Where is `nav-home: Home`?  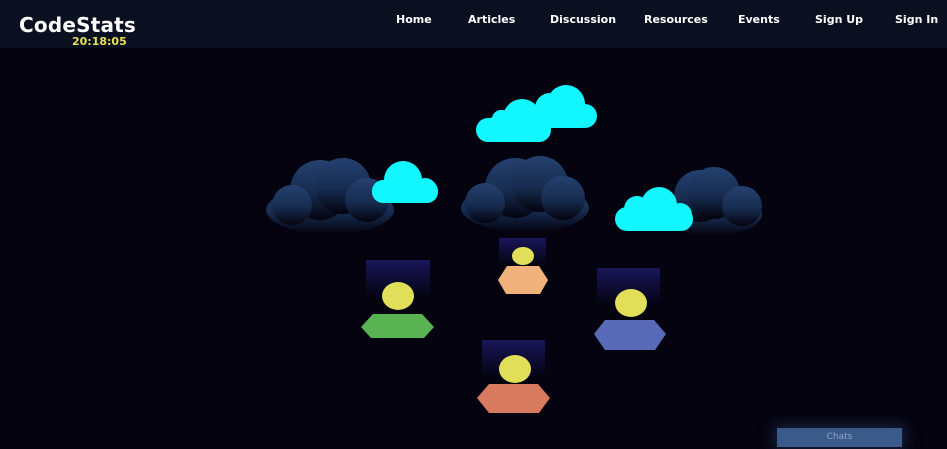
nav-home: Home is located at coordinates (414, 20).